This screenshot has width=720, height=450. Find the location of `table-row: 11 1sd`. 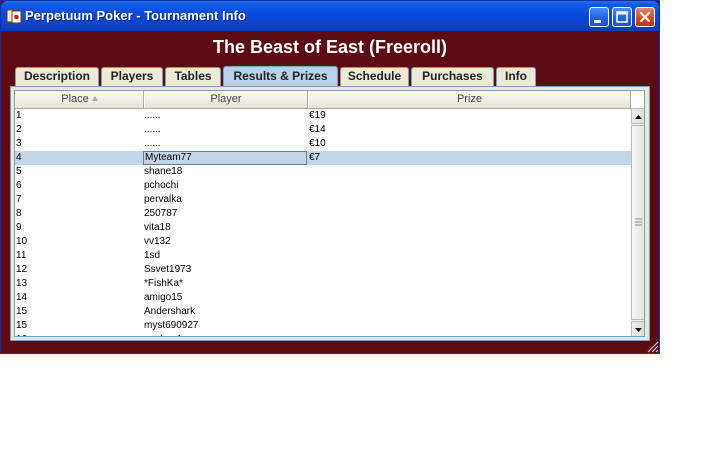

table-row: 11 1sd is located at coordinates (323, 256).